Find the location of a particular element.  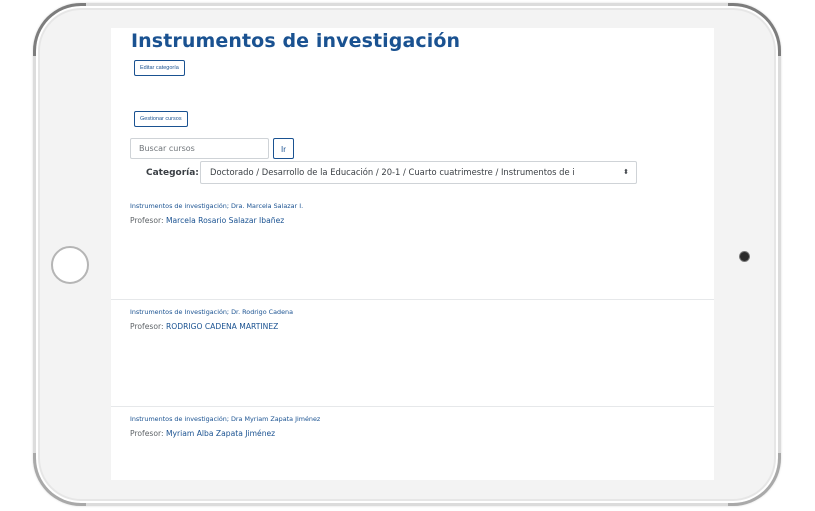

page-title: Instrumentos de investigación is located at coordinates (296, 41).